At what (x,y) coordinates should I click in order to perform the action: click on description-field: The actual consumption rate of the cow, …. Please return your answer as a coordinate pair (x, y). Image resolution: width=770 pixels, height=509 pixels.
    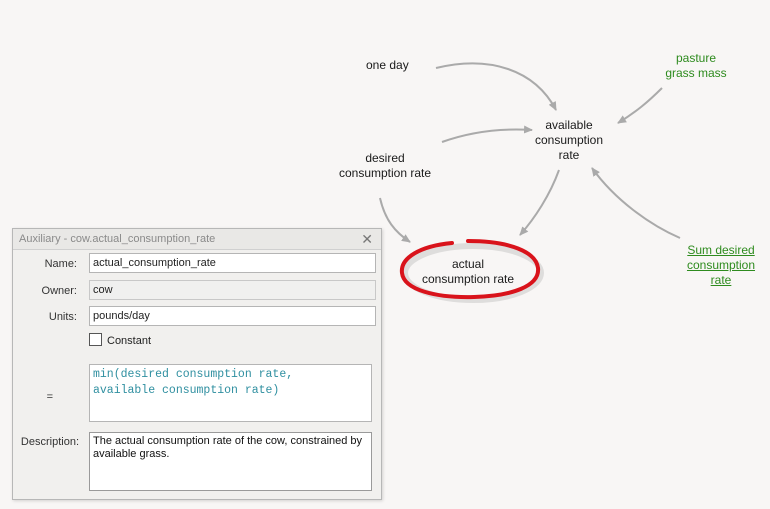
    Looking at the image, I should click on (230, 461).